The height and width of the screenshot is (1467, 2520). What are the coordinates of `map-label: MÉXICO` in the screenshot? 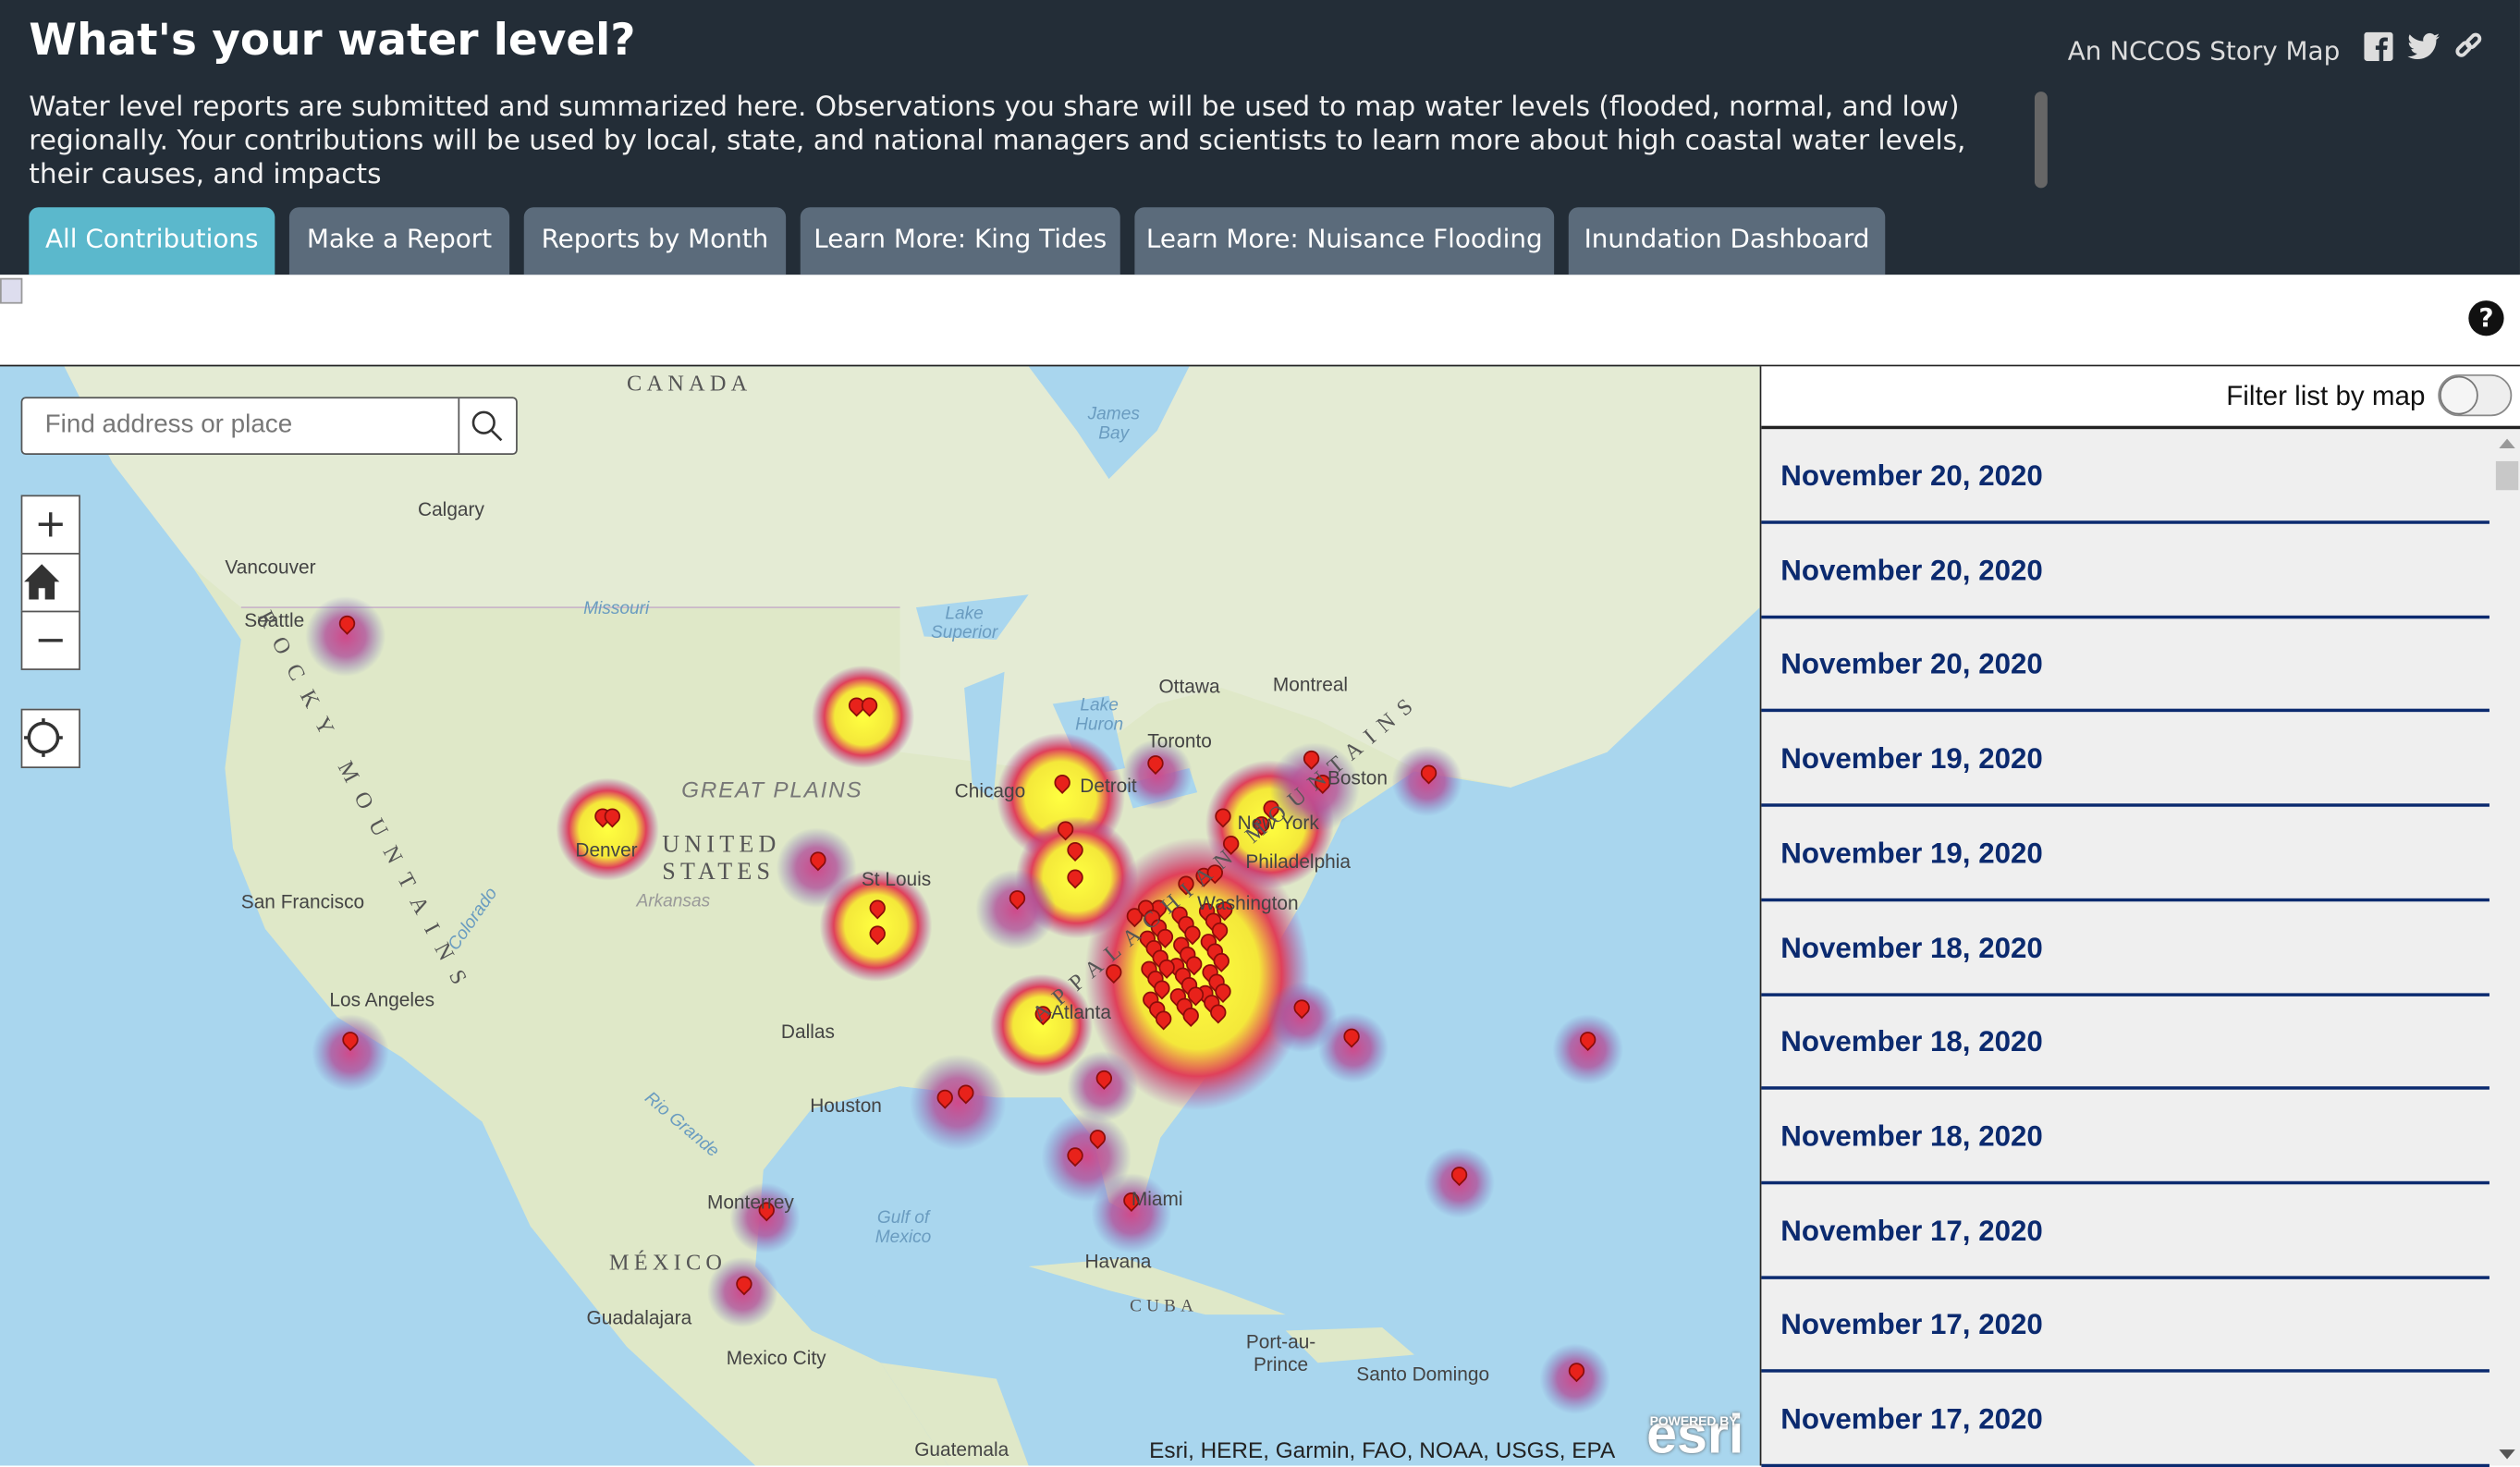 It's located at (668, 1265).